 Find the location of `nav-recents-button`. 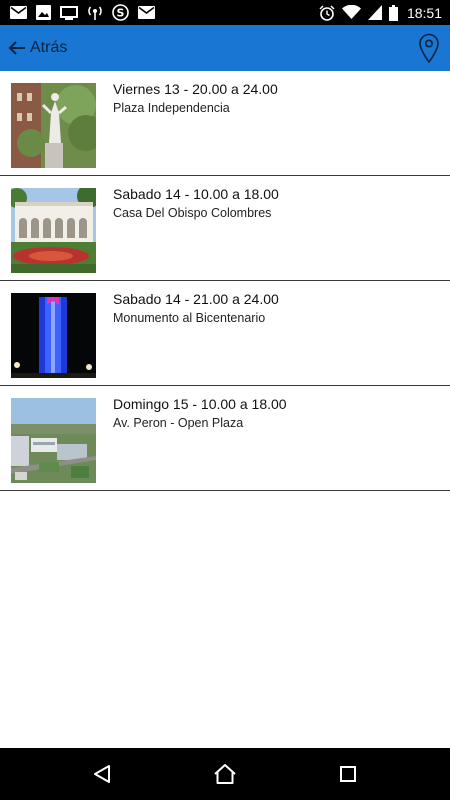

nav-recents-button is located at coordinates (348, 774).